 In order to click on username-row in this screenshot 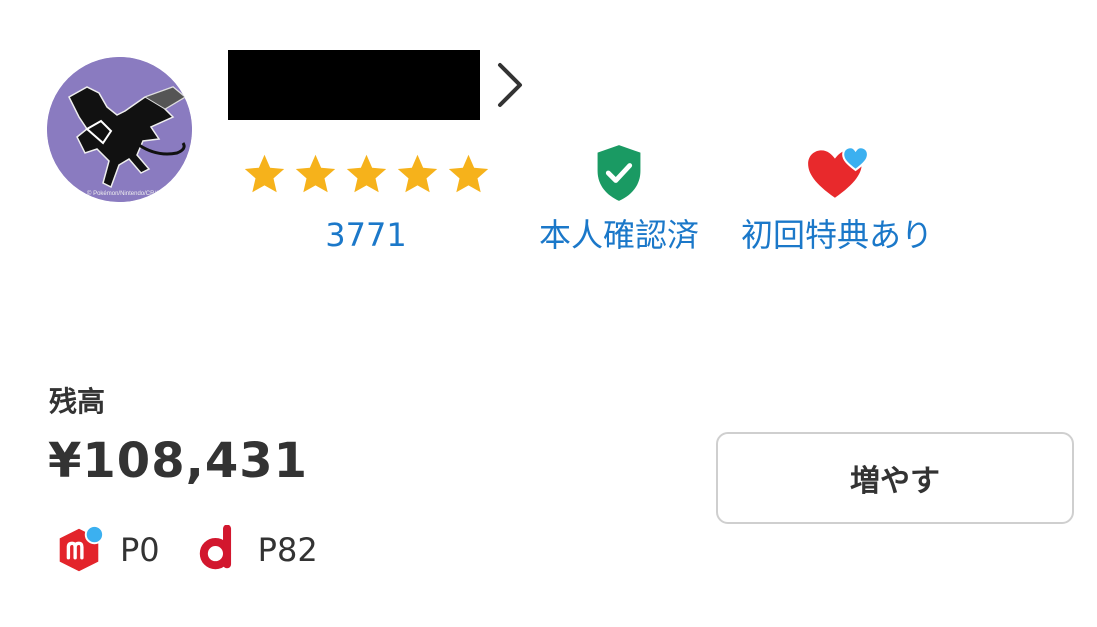, I will do `click(377, 85)`.